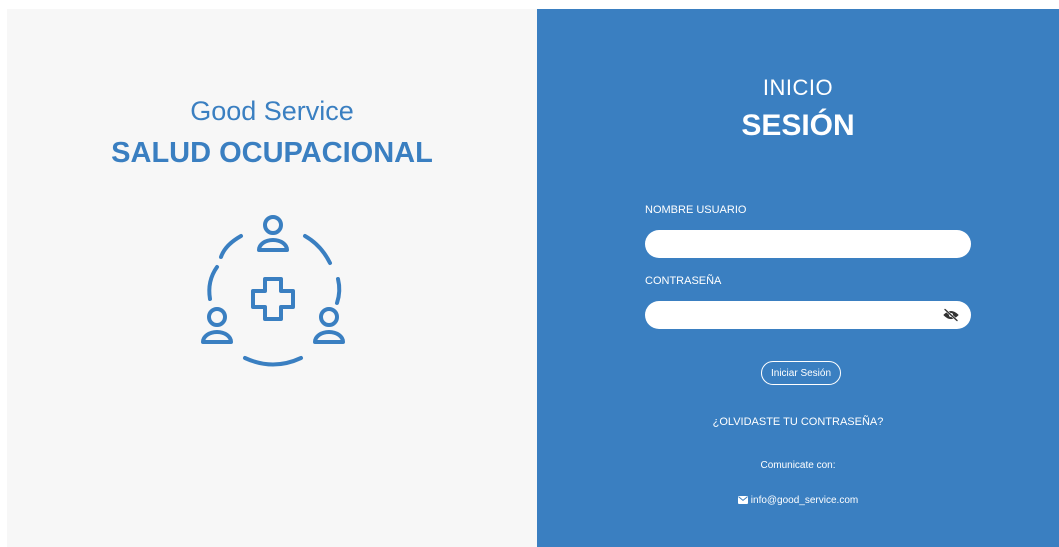  I want to click on eye-slash-icon, so click(951, 315).